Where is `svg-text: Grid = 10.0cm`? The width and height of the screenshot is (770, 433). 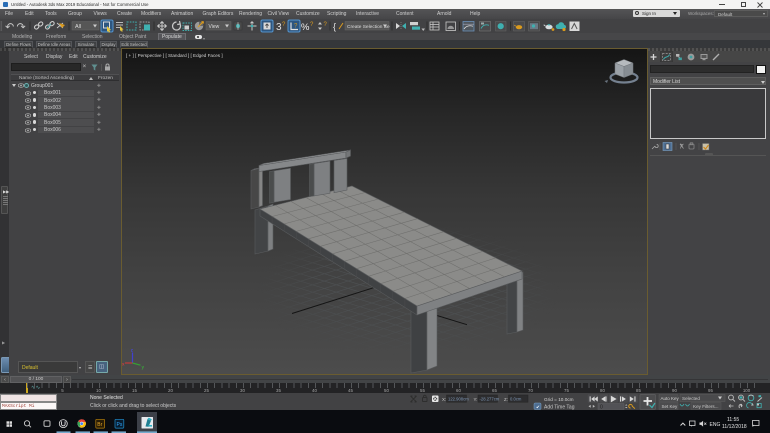 svg-text: Grid = 10.0cm is located at coordinates (559, 399).